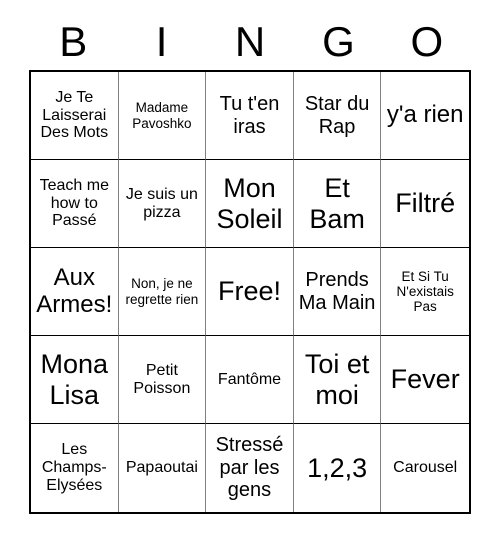 Image resolution: width=500 pixels, height=544 pixels. I want to click on bingo-cell: Stressé par les gens, so click(250, 468).